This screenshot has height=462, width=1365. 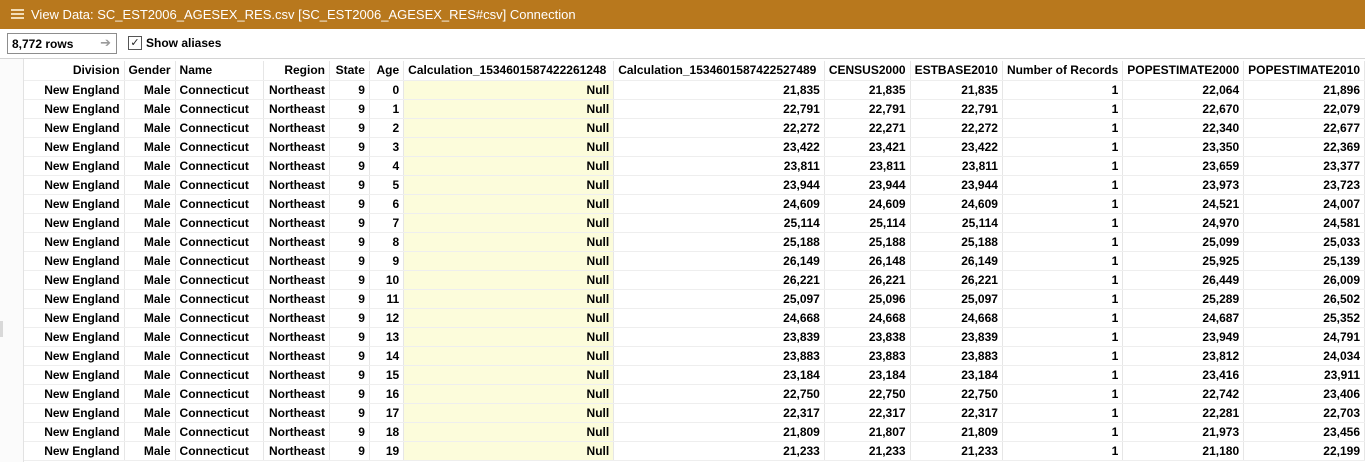 What do you see at coordinates (509, 71) in the screenshot?
I see `column-header-calculation-1: Calculation_1534601587422261248` at bounding box center [509, 71].